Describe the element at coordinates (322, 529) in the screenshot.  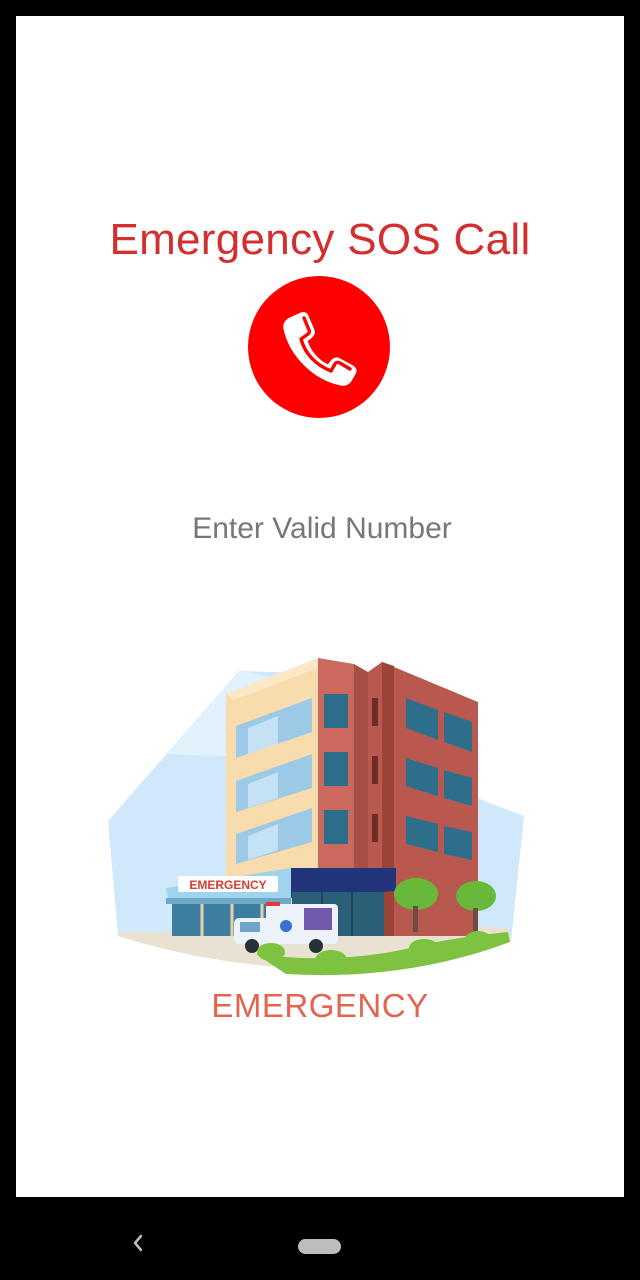
I see `phone-number-input` at that location.